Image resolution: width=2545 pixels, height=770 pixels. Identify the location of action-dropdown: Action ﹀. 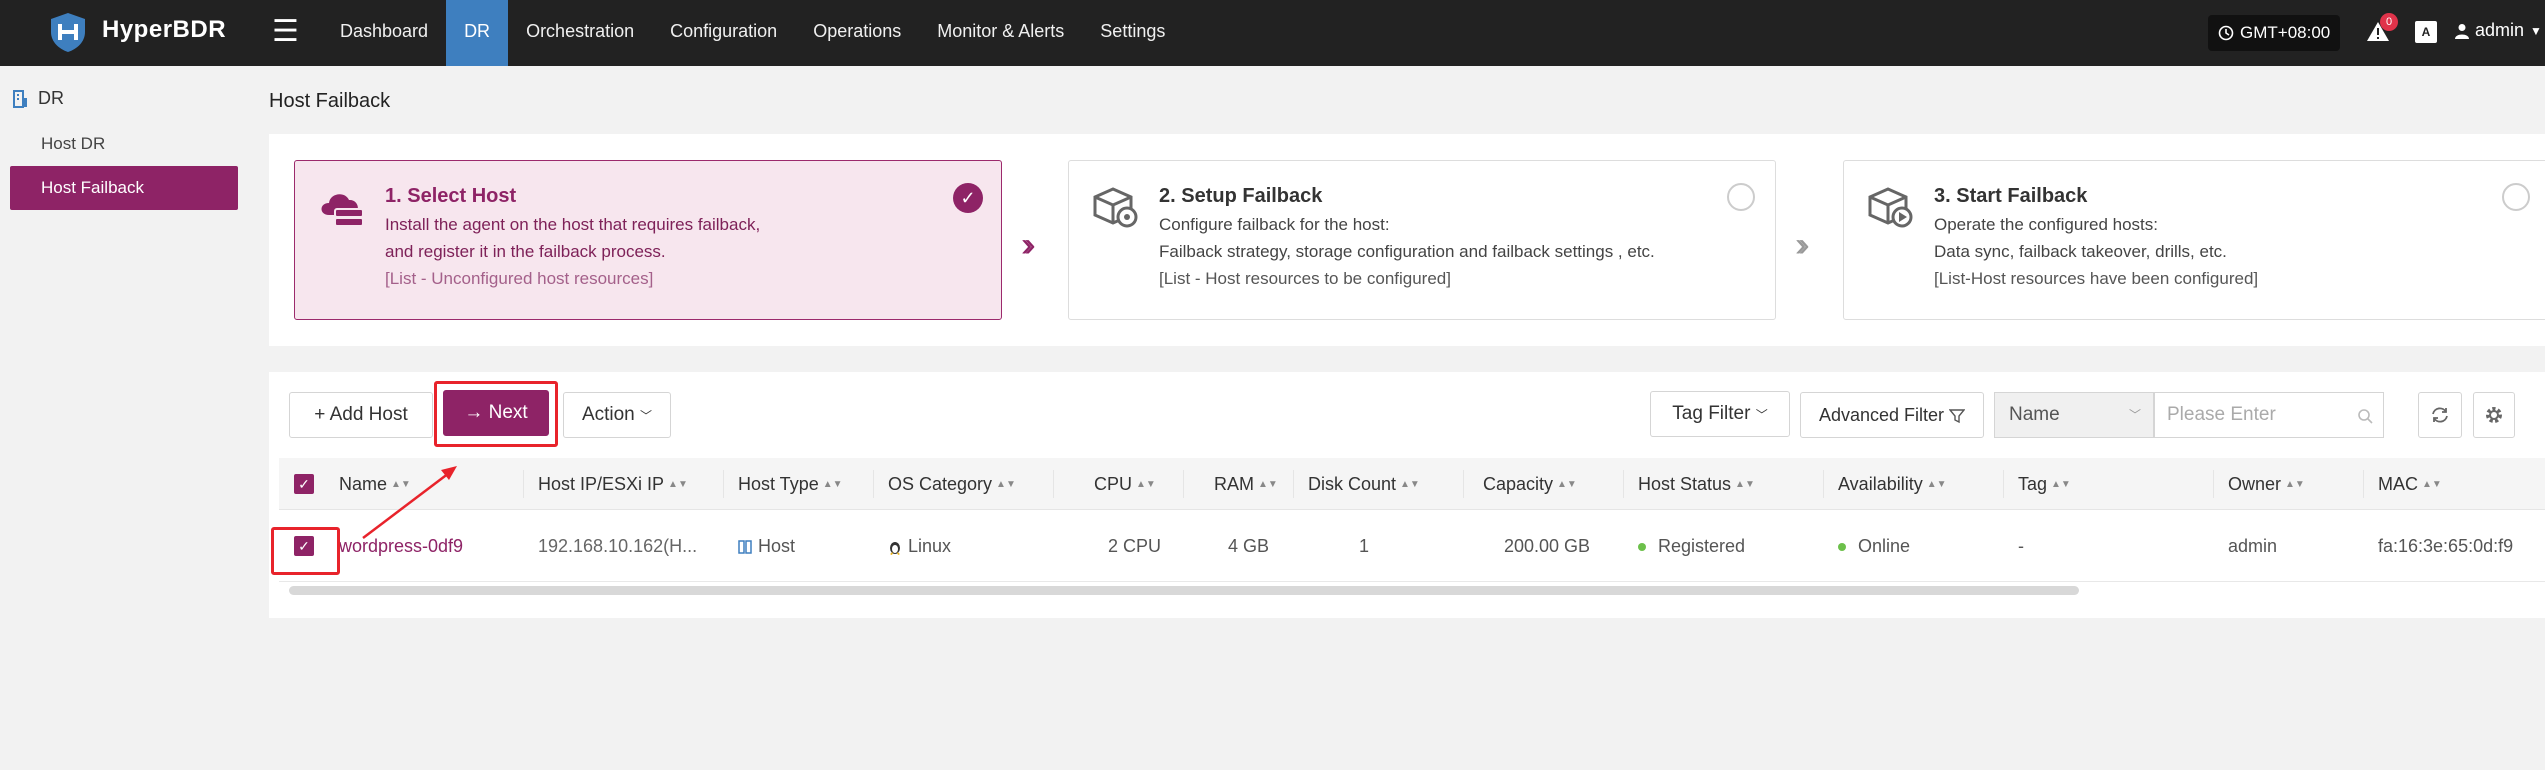
(617, 415).